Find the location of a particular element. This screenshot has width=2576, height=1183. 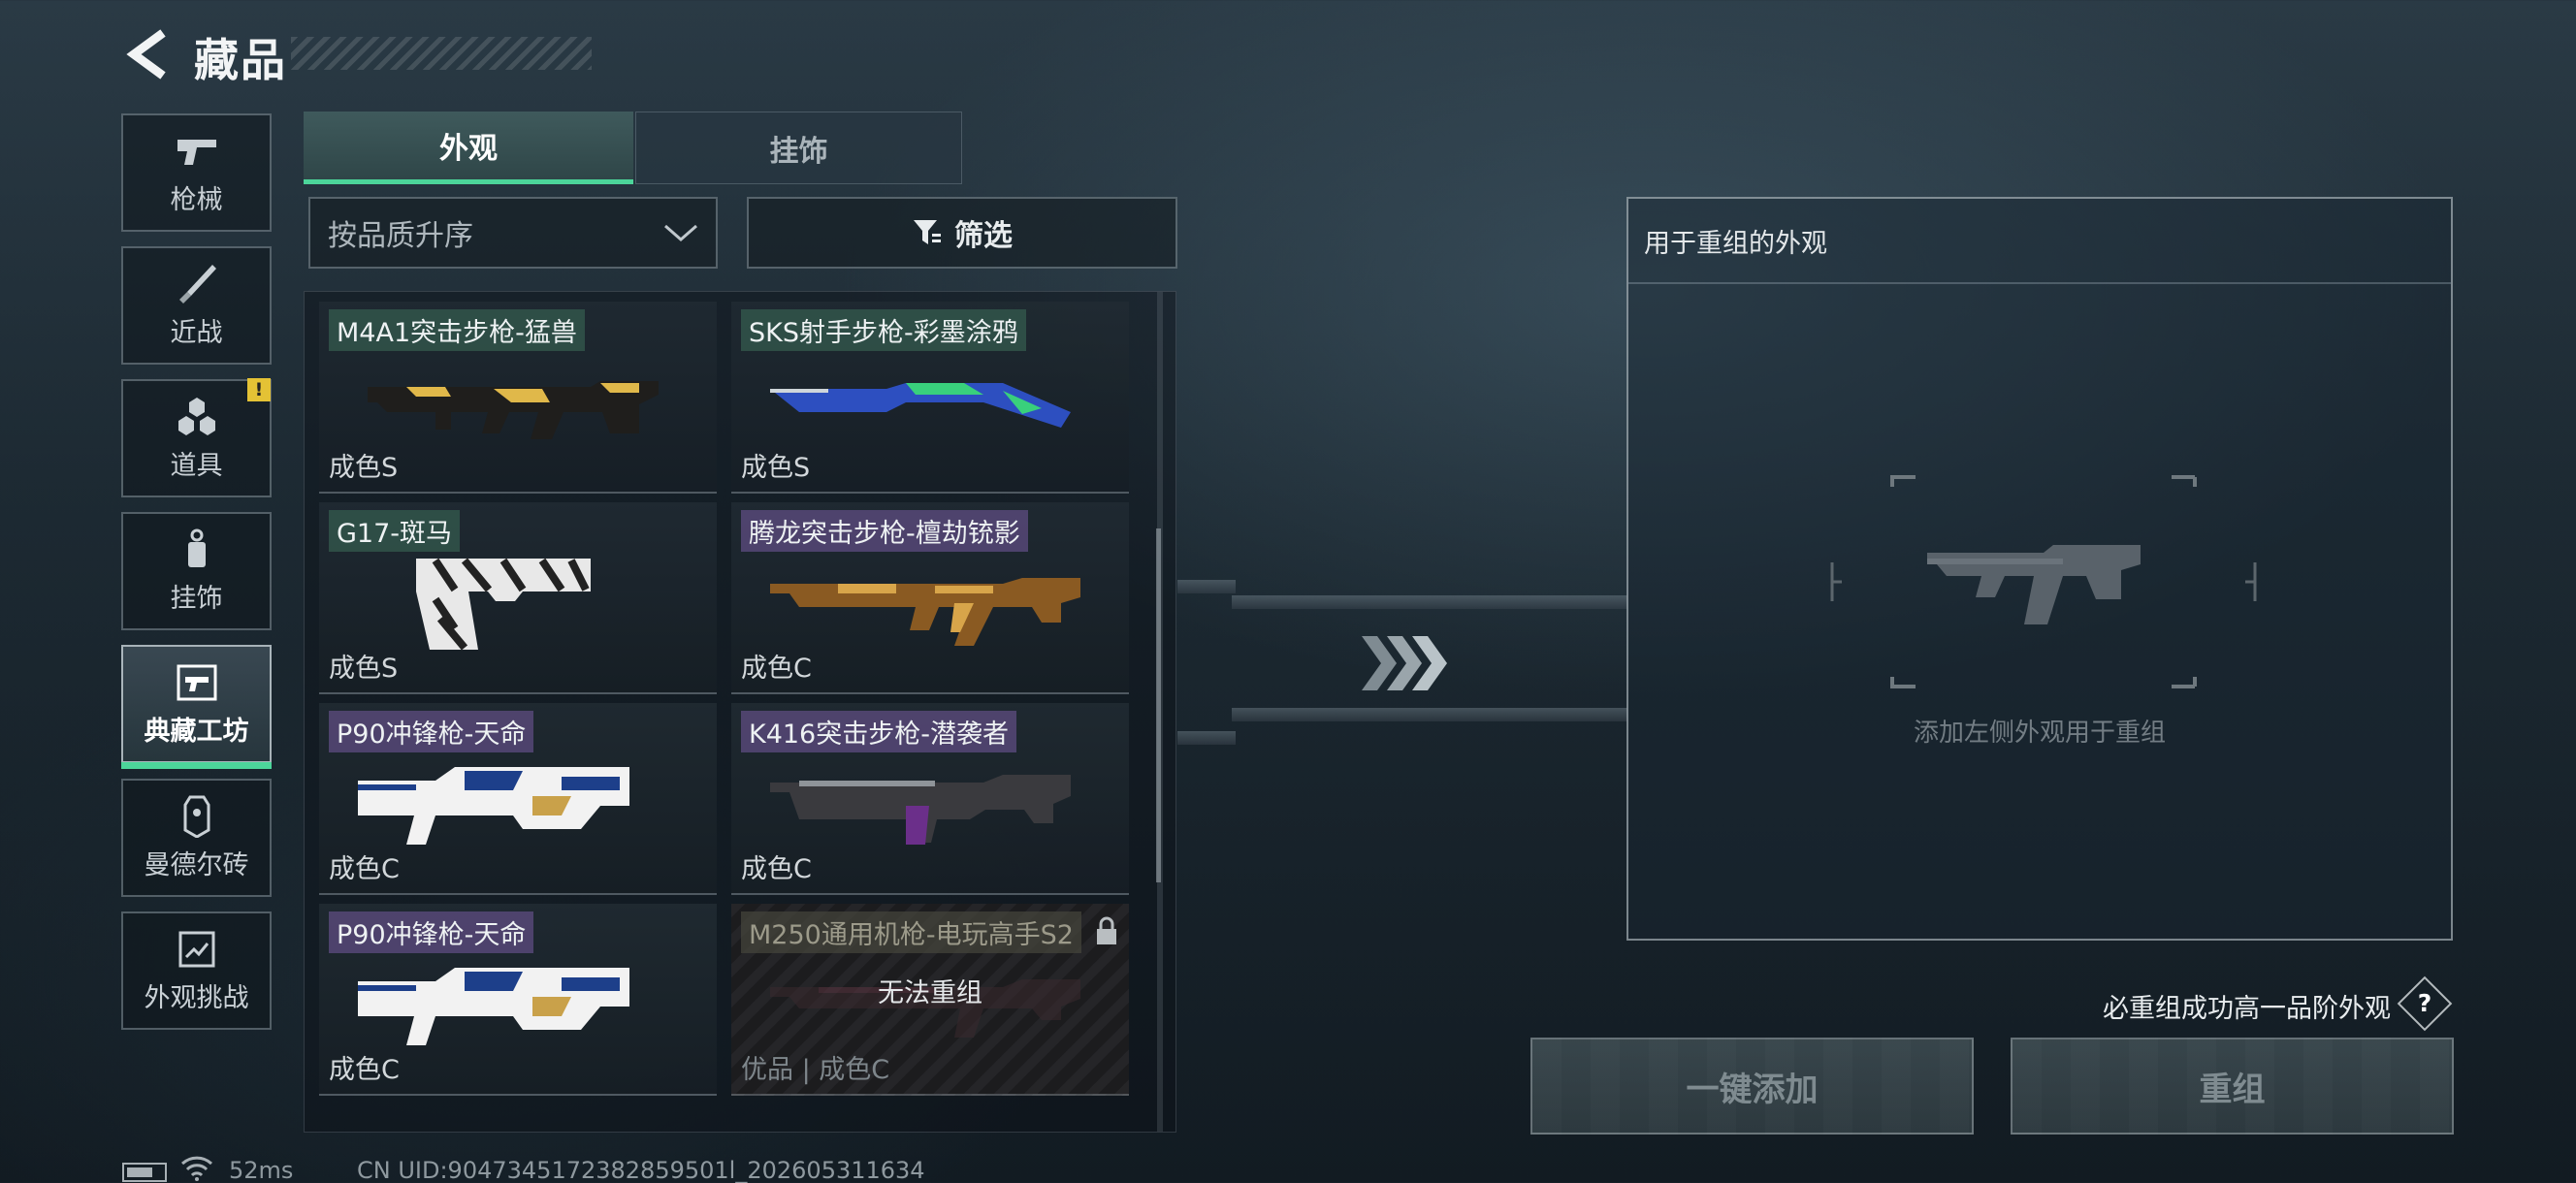

wifi-icon is located at coordinates (196, 1168).